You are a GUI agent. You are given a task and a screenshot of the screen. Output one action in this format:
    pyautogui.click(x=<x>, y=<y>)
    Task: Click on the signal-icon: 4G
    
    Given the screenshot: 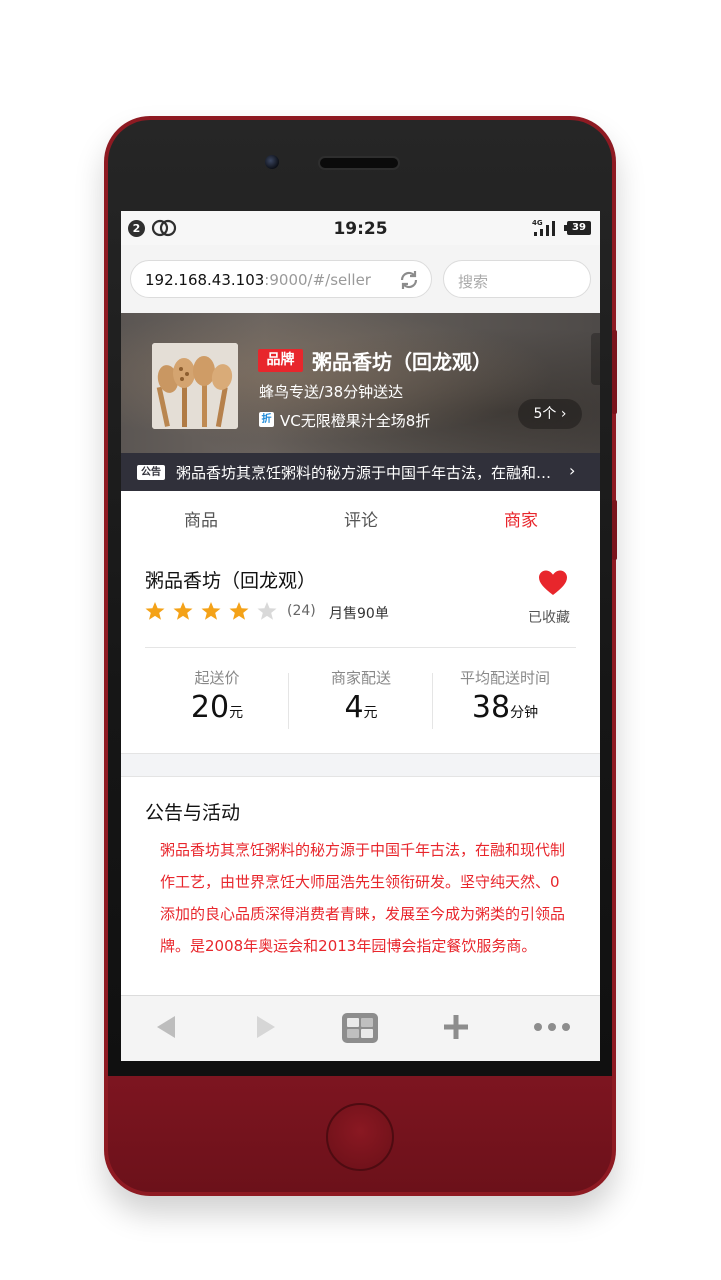 What is the action you would take?
    pyautogui.click(x=543, y=227)
    